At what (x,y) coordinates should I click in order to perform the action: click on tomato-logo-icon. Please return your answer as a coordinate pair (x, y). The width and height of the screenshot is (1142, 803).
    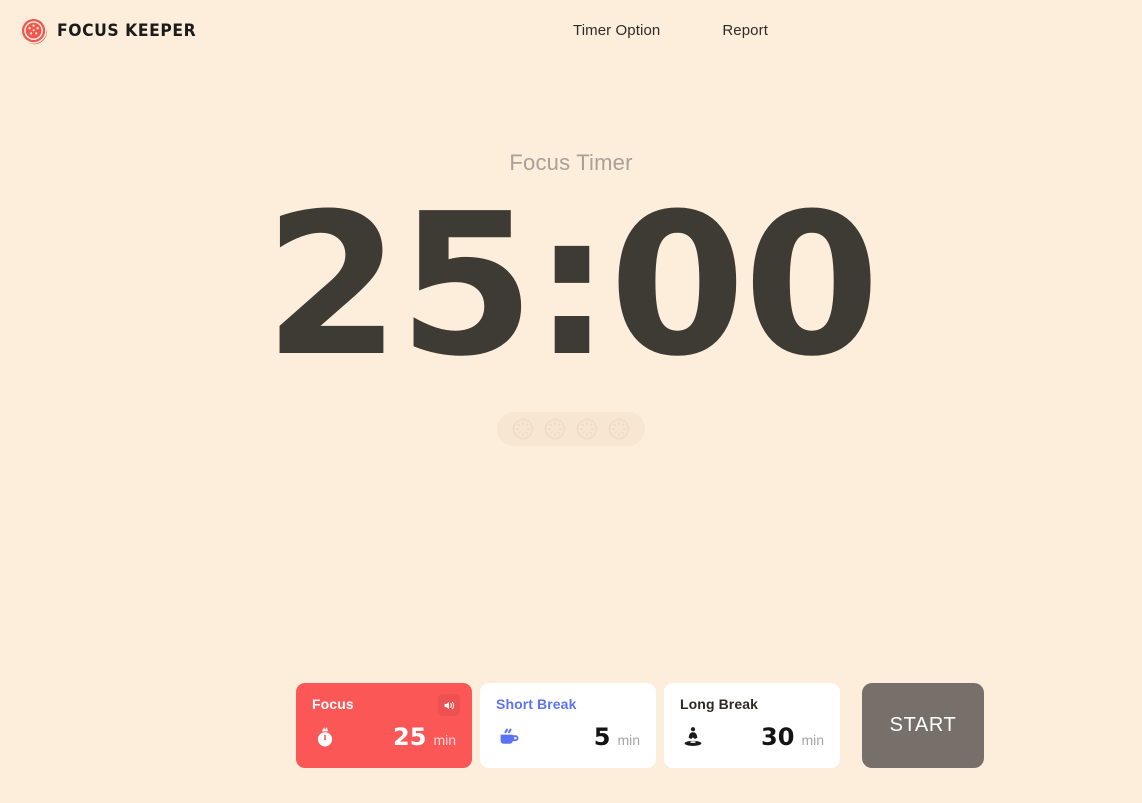
    Looking at the image, I should click on (34, 31).